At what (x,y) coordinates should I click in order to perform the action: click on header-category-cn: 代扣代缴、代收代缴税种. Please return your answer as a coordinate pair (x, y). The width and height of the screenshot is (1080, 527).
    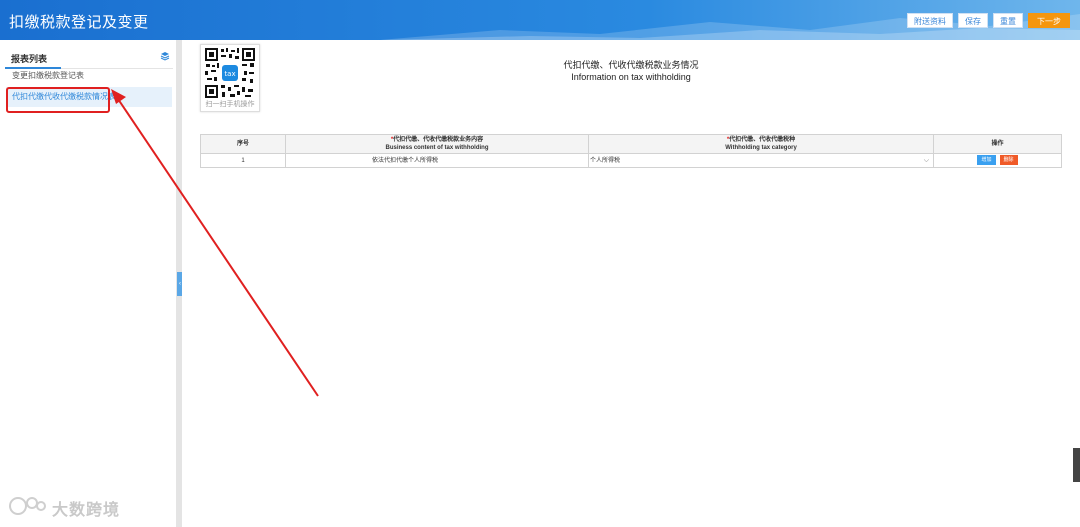
    Looking at the image, I should click on (762, 140).